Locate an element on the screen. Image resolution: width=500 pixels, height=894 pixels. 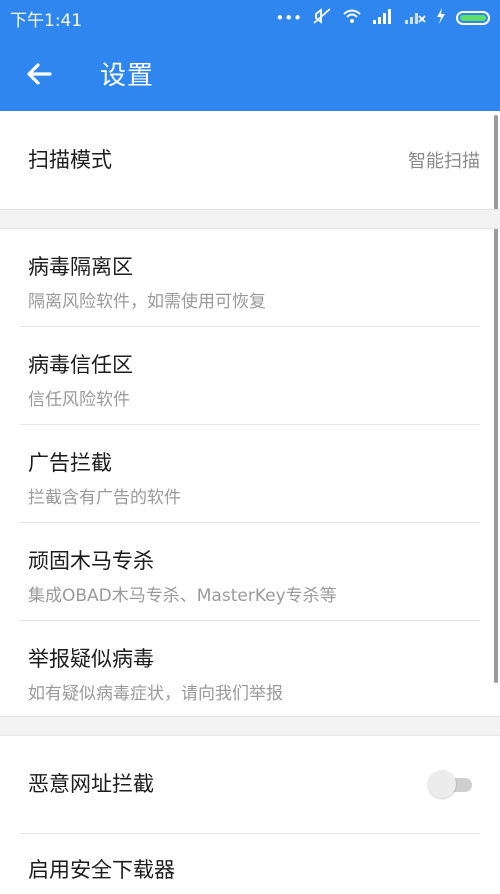
malicious-url-row: 恶意网址拦截 is located at coordinates (250, 784).